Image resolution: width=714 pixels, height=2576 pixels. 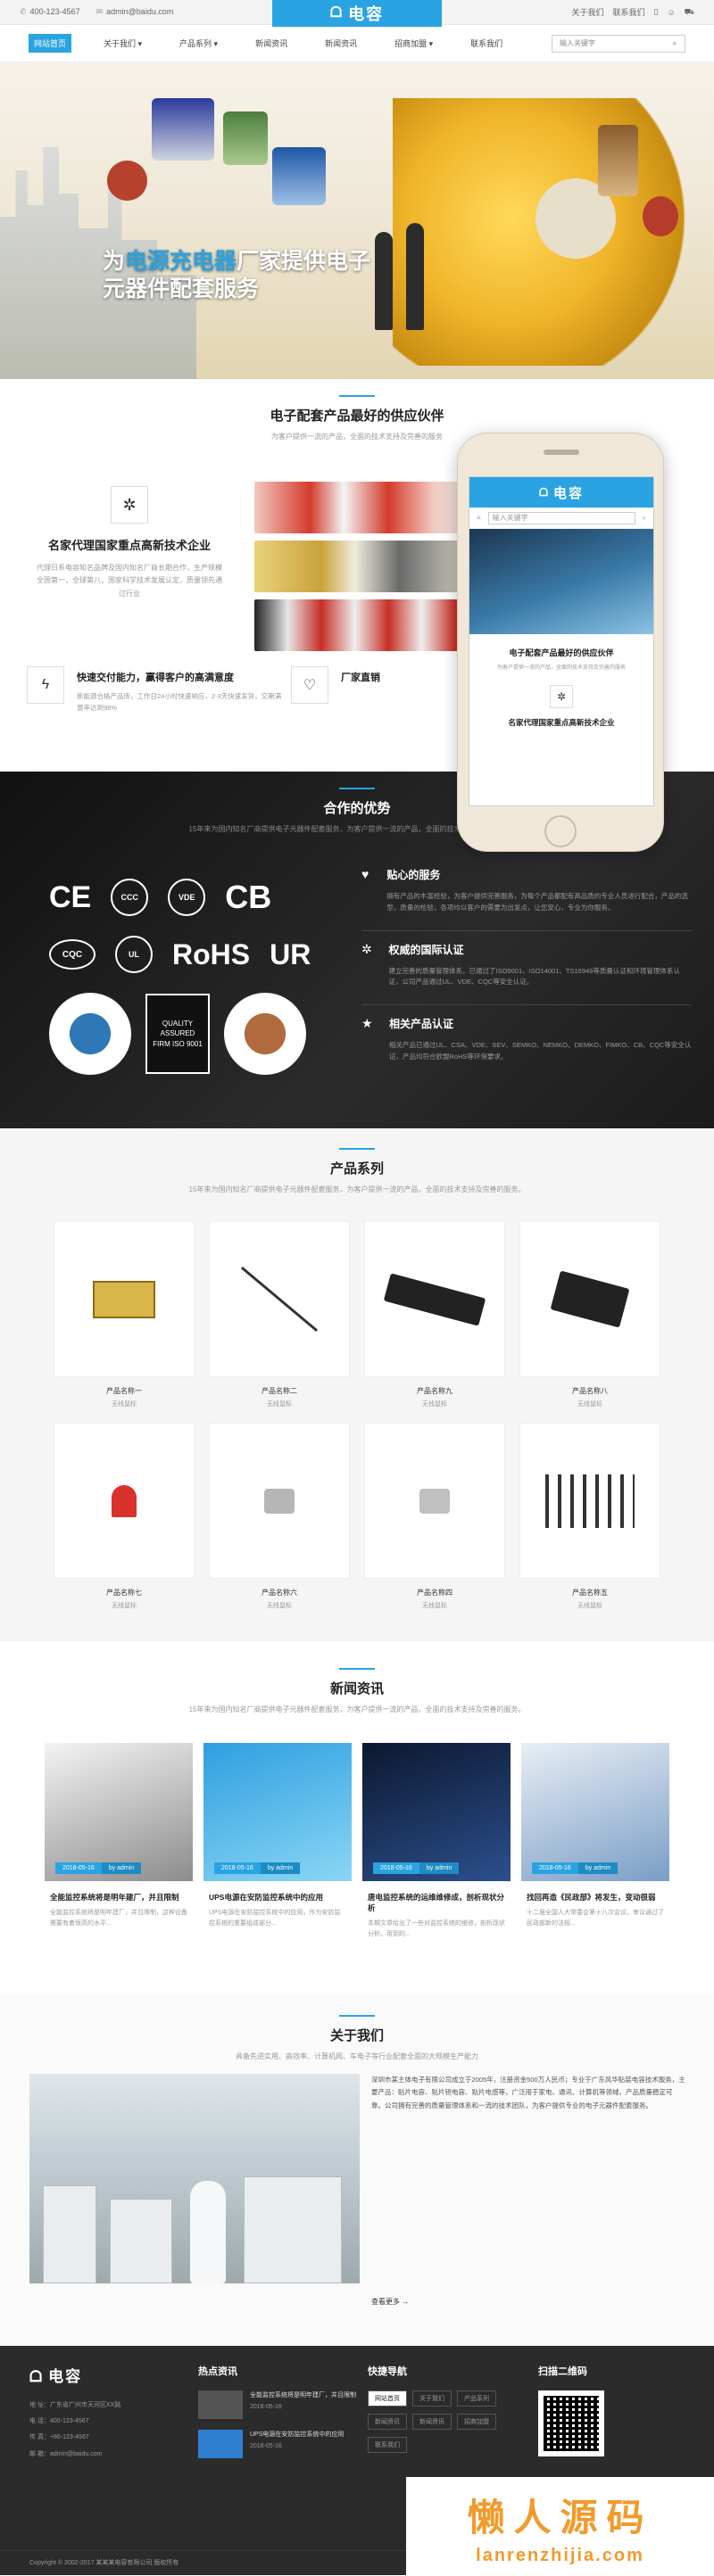 I want to click on hot-news-item: UPS电源在安防监控系统中的应用 2018-05-16, so click(x=277, y=2444).